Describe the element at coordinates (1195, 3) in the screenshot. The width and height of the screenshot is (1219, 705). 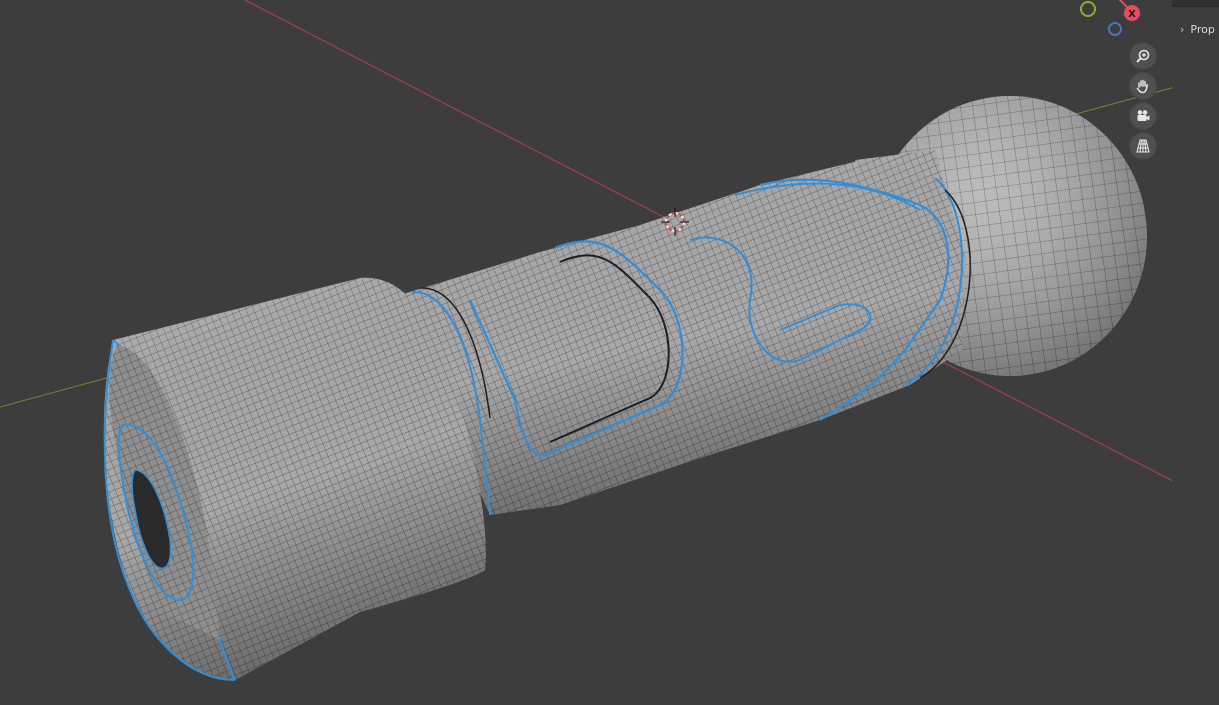
I see `panel-top-strip` at that location.